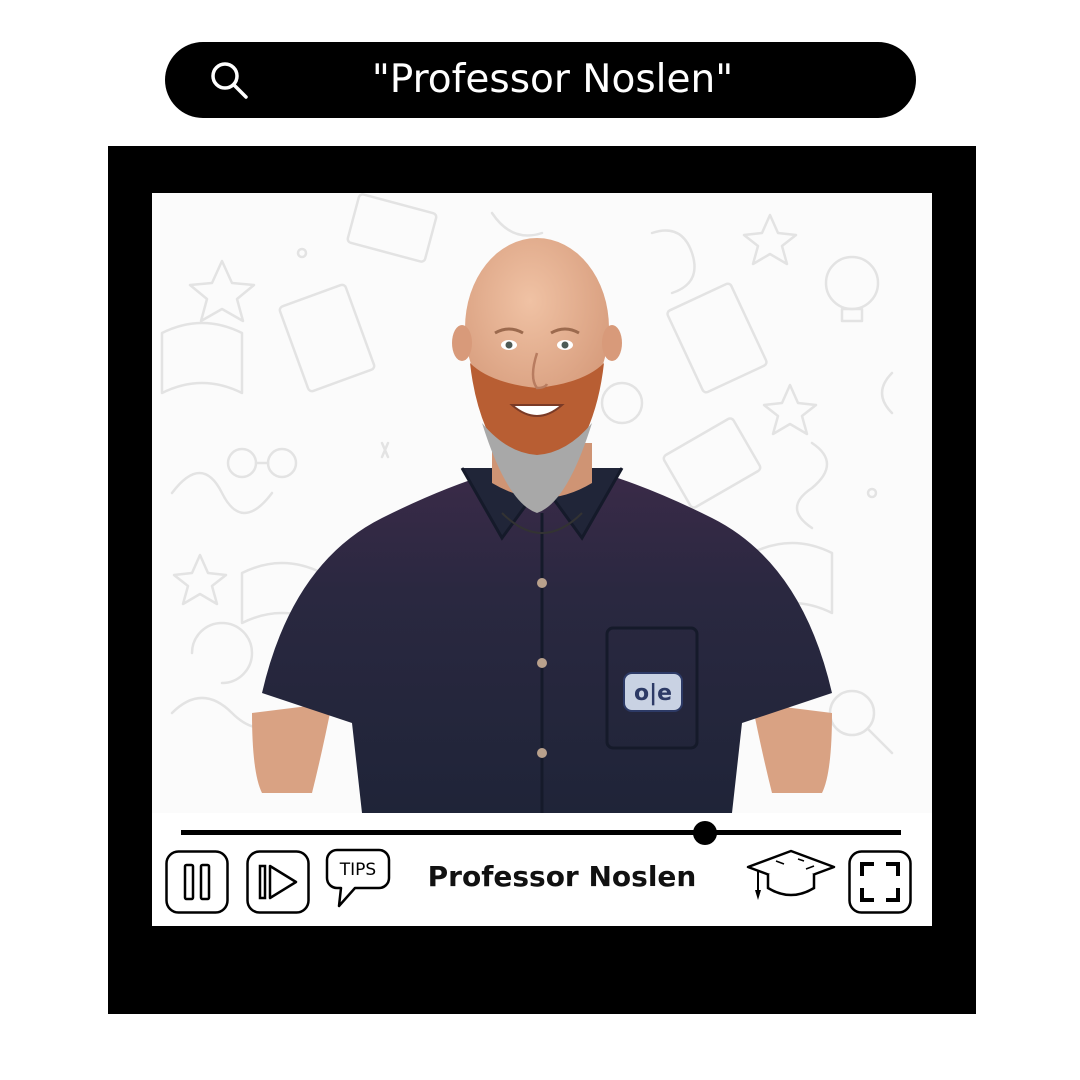 The image size is (1080, 1080). What do you see at coordinates (278, 882) in the screenshot?
I see `play-icon` at bounding box center [278, 882].